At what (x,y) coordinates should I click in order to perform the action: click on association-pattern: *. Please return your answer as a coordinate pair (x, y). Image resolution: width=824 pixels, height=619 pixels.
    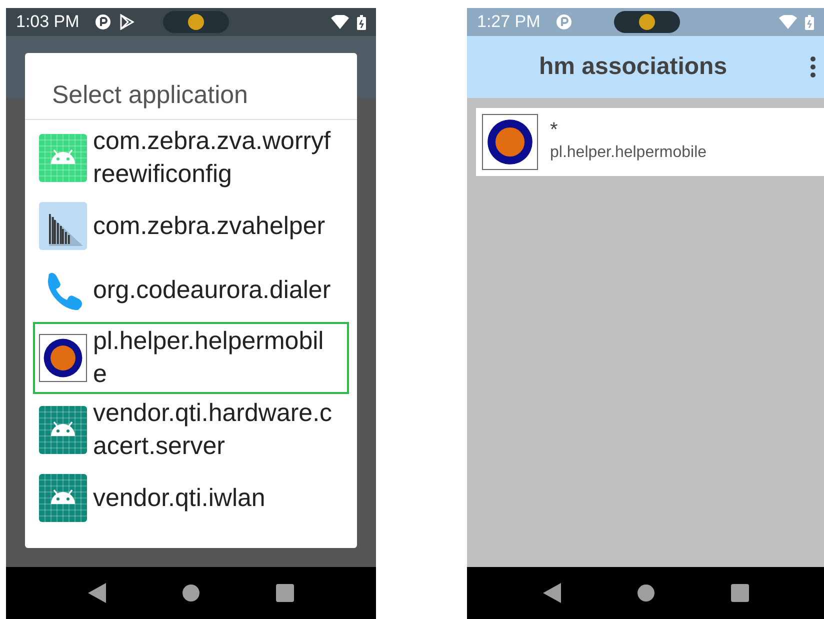
    Looking at the image, I should click on (554, 130).